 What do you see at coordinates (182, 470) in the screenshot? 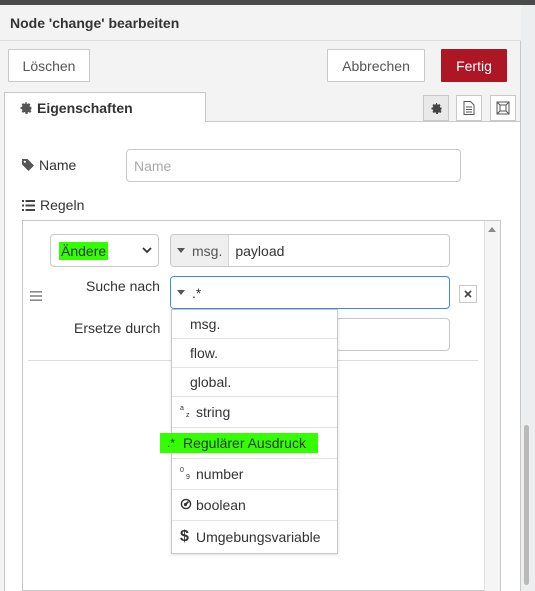
I see `svg-text: 0` at bounding box center [182, 470].